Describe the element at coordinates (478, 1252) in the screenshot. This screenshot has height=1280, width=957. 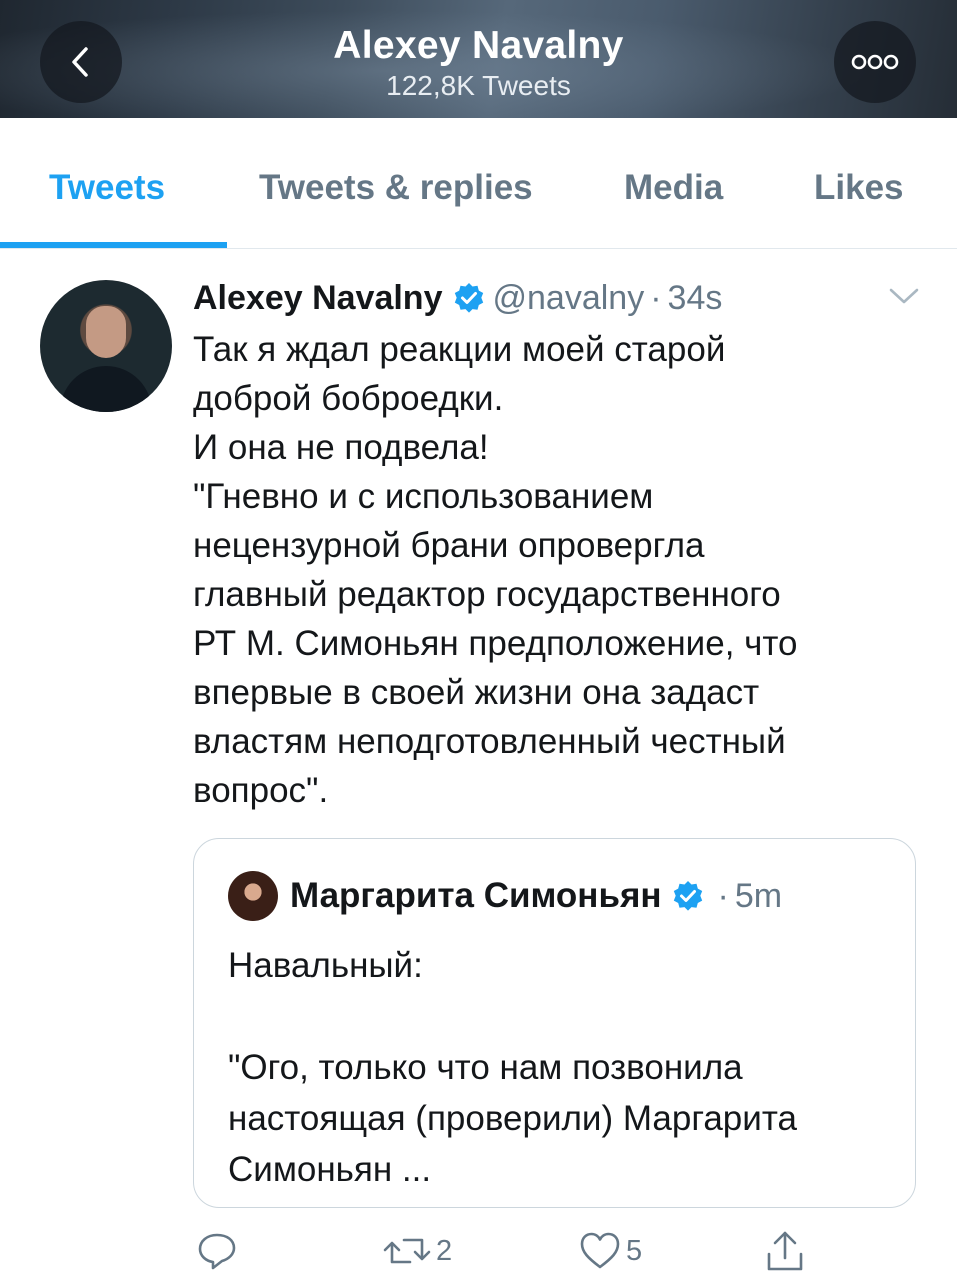
I see `tweet-action-bar: 2 5` at that location.